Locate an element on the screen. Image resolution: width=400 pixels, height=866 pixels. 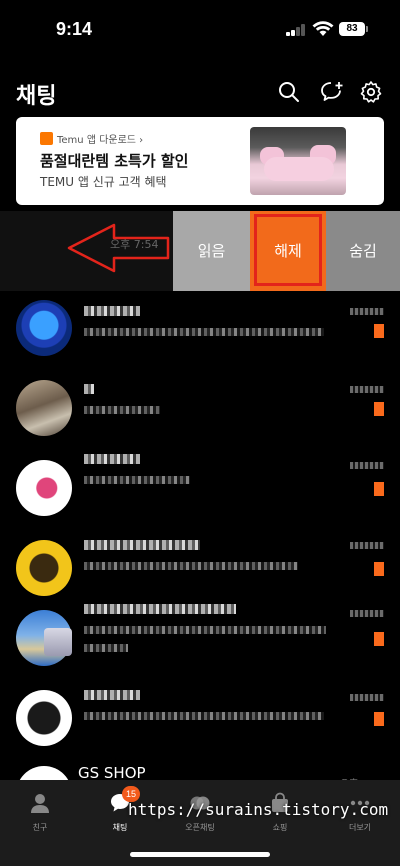
settings-button is located at coordinates (371, 92).